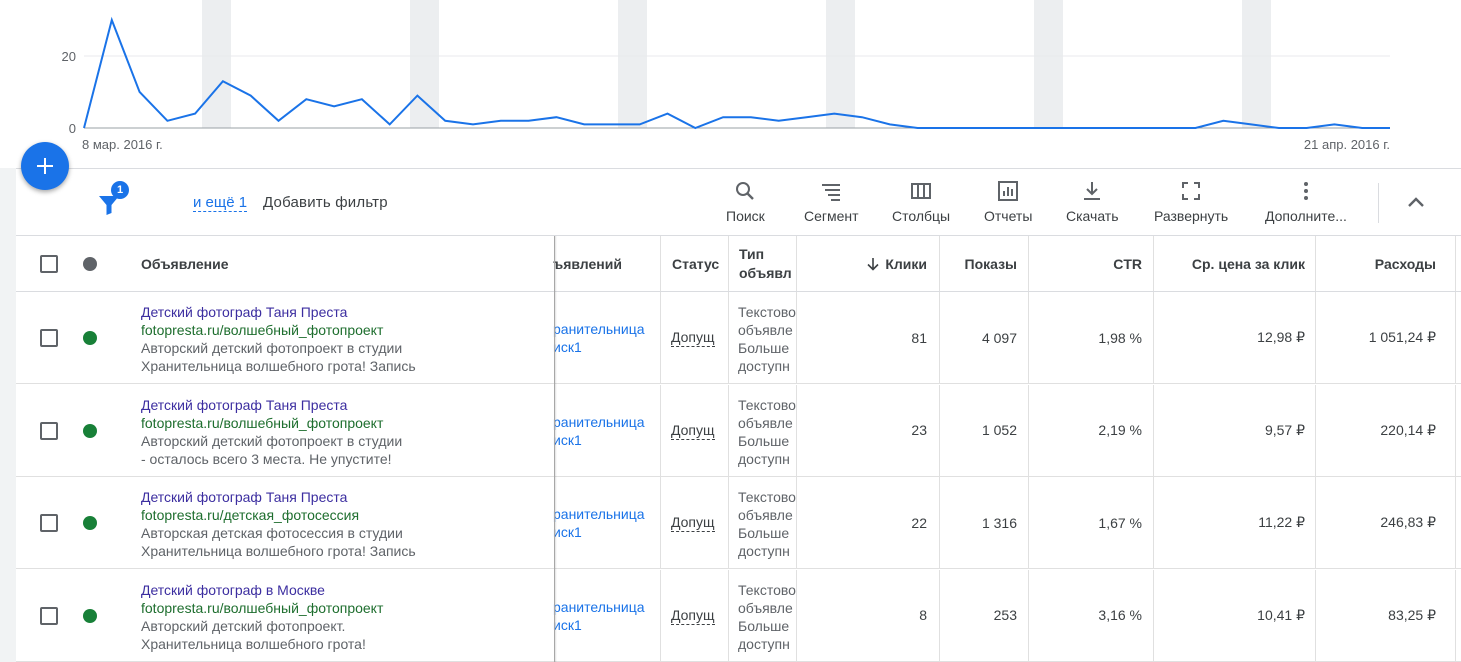 The width and height of the screenshot is (1461, 662). I want to click on add-button, so click(45, 166).